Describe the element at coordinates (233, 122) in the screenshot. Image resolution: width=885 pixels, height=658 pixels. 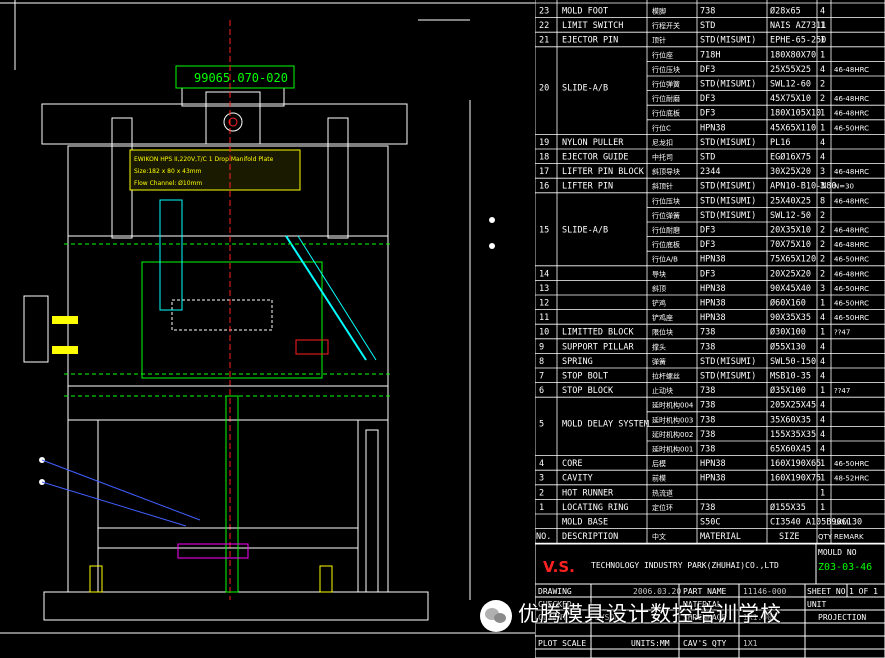
I see `sprue-circle` at that location.